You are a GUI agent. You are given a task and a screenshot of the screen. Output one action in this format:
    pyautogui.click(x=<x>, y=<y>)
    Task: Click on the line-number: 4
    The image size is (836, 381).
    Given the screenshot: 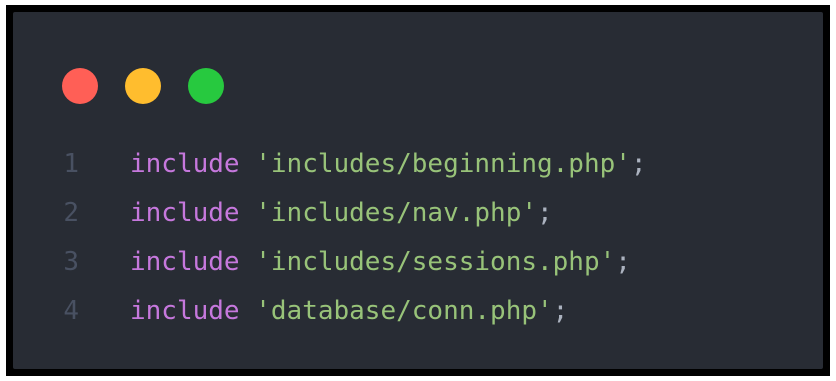 What is the action you would take?
    pyautogui.click(x=71, y=311)
    